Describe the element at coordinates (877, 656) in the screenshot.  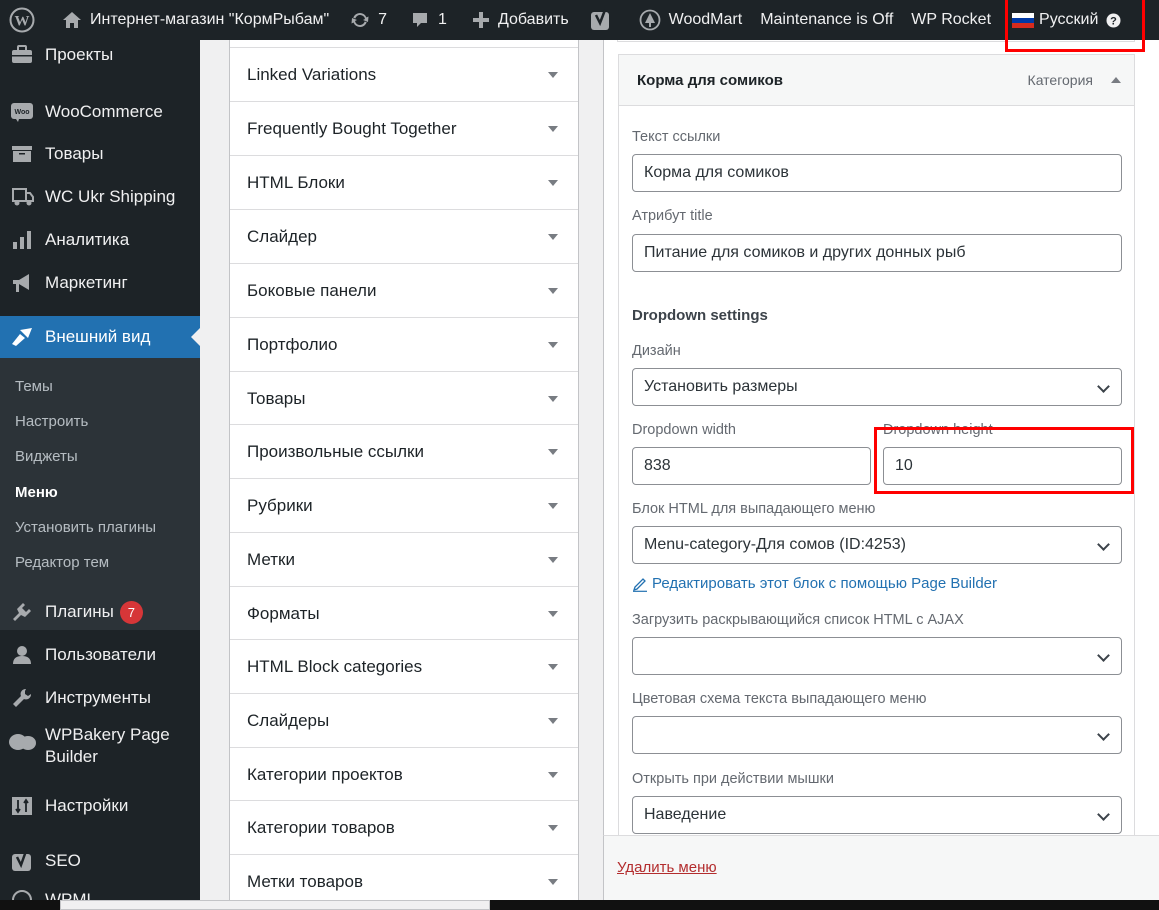
I see `ajax-select` at that location.